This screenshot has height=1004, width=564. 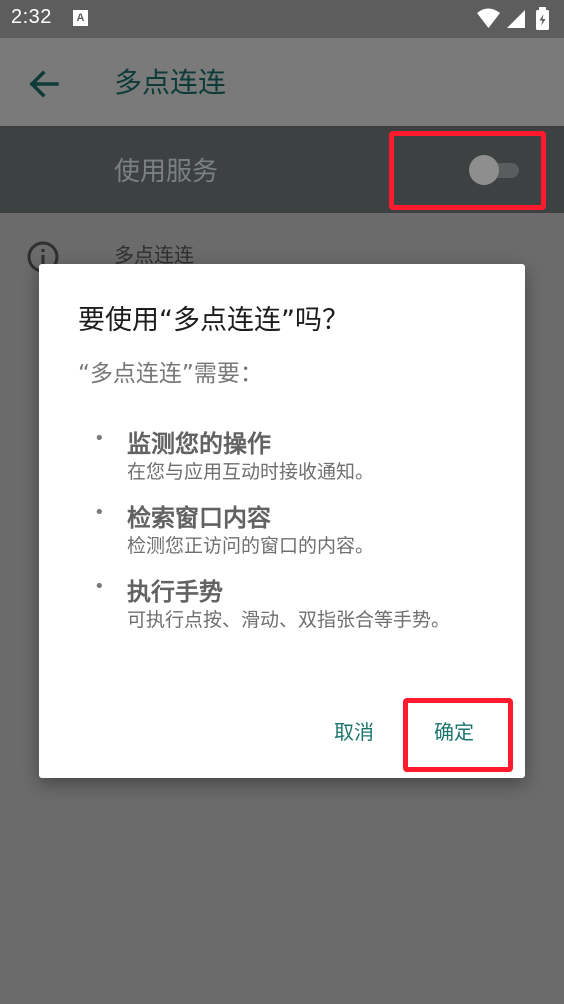 What do you see at coordinates (289, 620) in the screenshot?
I see `permission-description: 可执行点按、滑动、双指张合等手势。` at bounding box center [289, 620].